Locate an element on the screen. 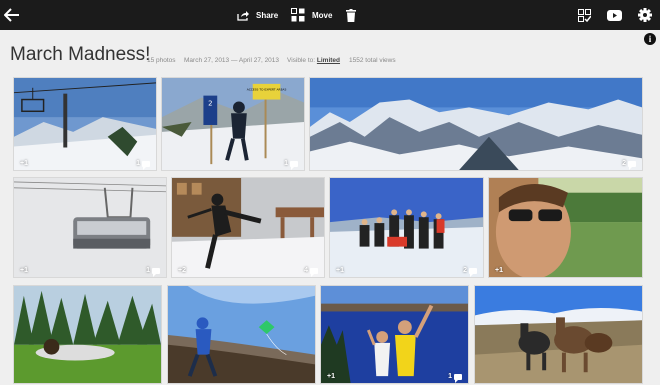 The height and width of the screenshot is (385, 660). expert-area-sign-text: ACCESS TO EXPERT AREAS is located at coordinates (267, 90).